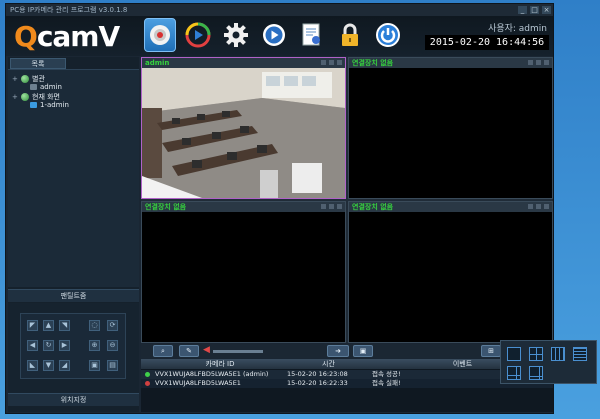 Image resolution: width=600 pixels, height=419 pixels. What do you see at coordinates (338, 351) in the screenshot?
I see `export-button: ➜` at bounding box center [338, 351].